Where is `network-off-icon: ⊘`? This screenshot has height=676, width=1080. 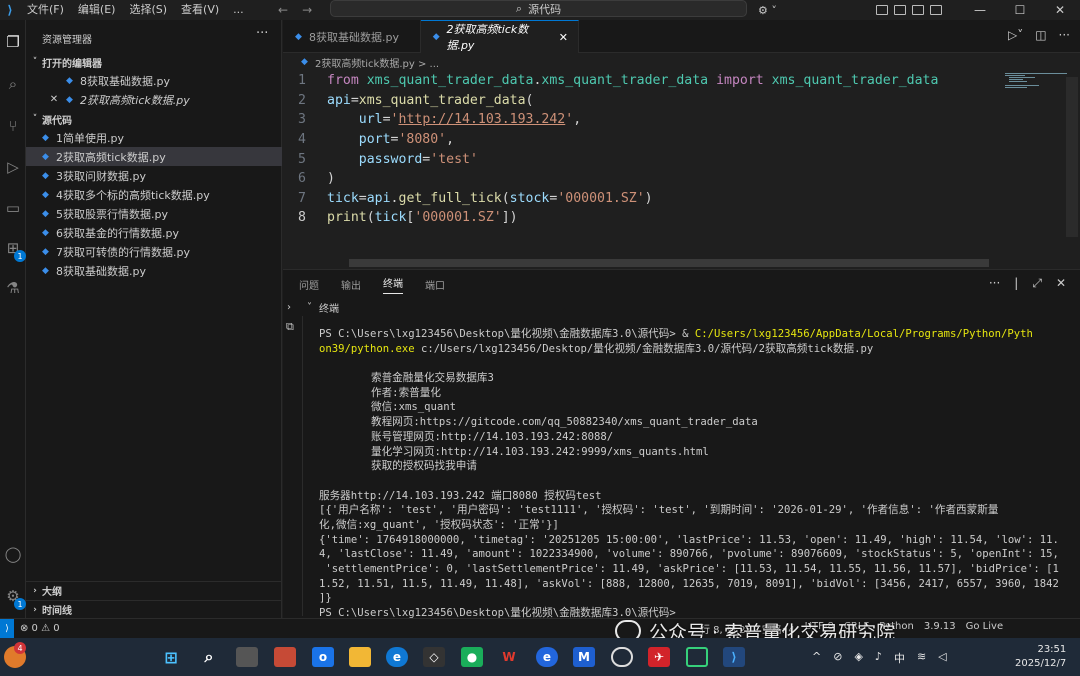 network-off-icon: ⊘ is located at coordinates (837, 658).